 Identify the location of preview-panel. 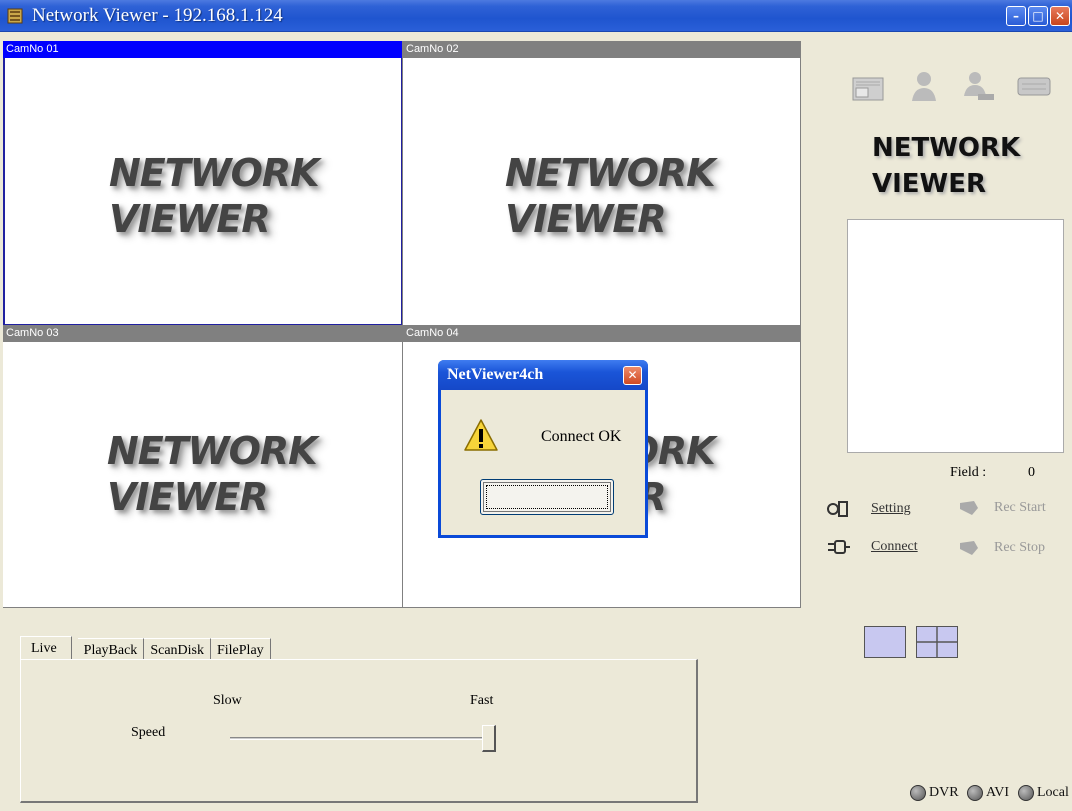
(955, 336).